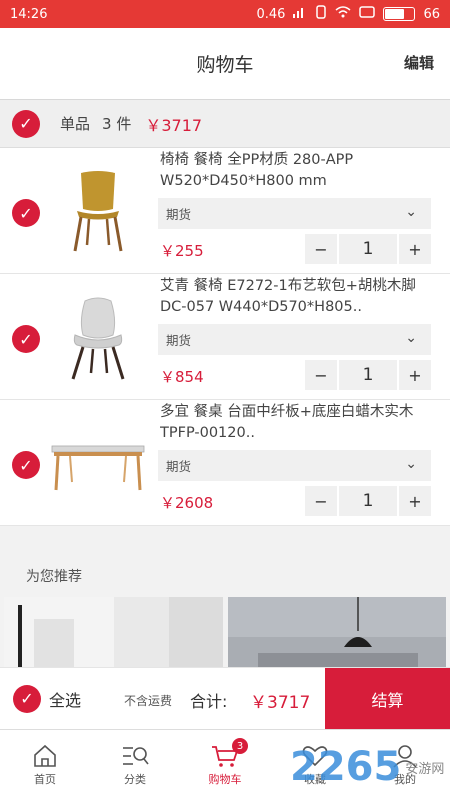 The height and width of the screenshot is (800, 450). I want to click on settle-button: 结算, so click(387, 699).